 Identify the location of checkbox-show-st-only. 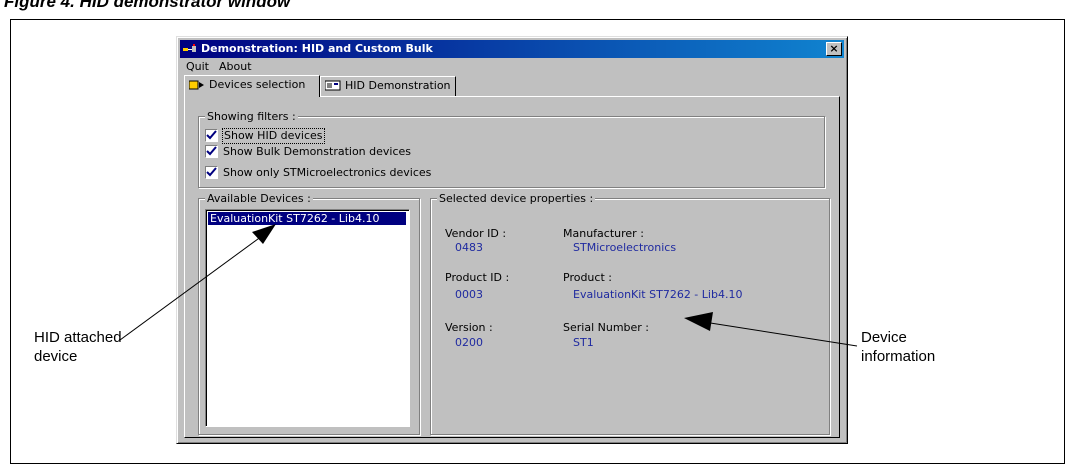
(211, 172).